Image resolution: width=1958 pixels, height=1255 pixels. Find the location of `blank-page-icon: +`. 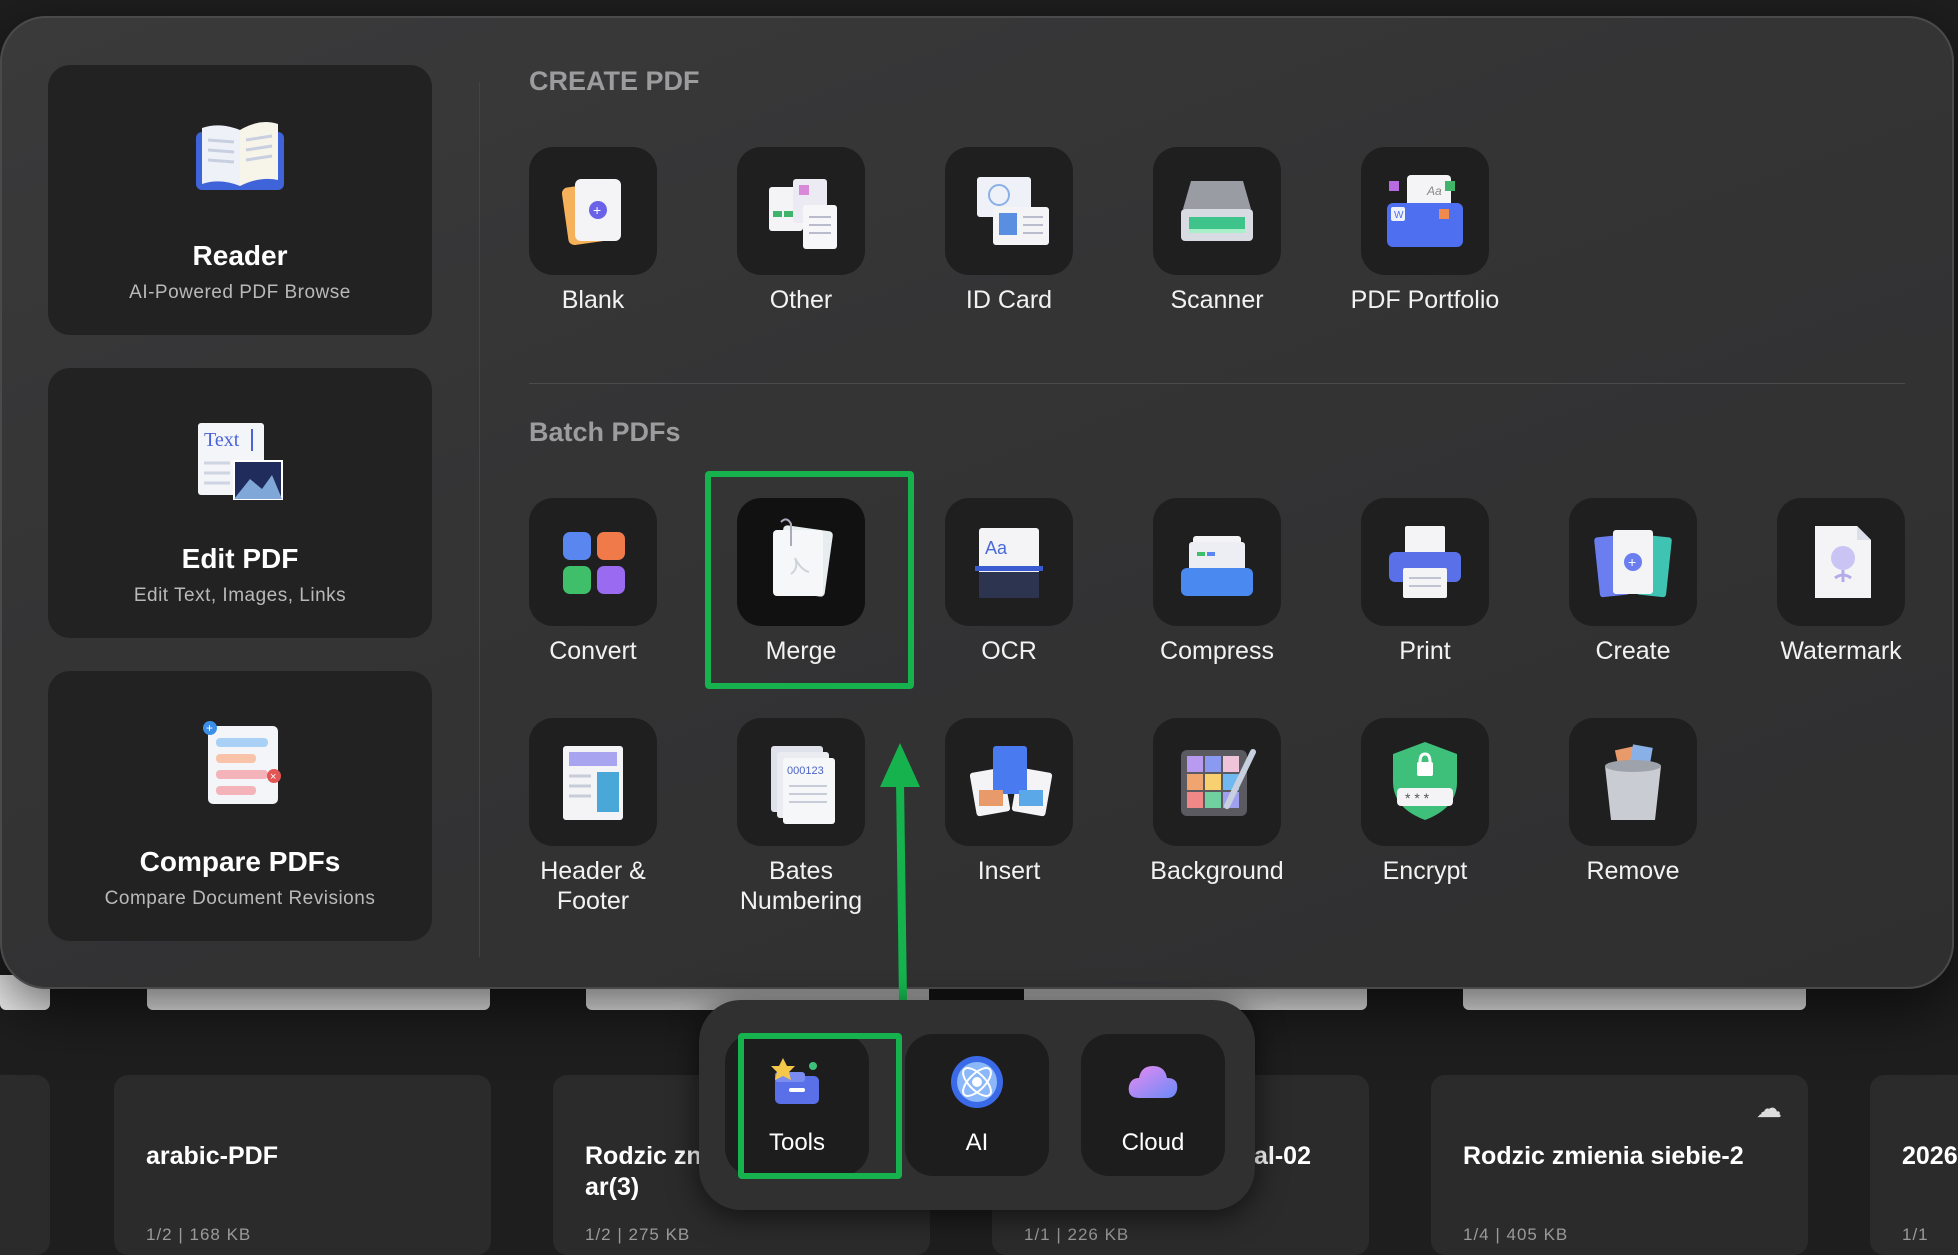

blank-page-icon: + is located at coordinates (591, 212).